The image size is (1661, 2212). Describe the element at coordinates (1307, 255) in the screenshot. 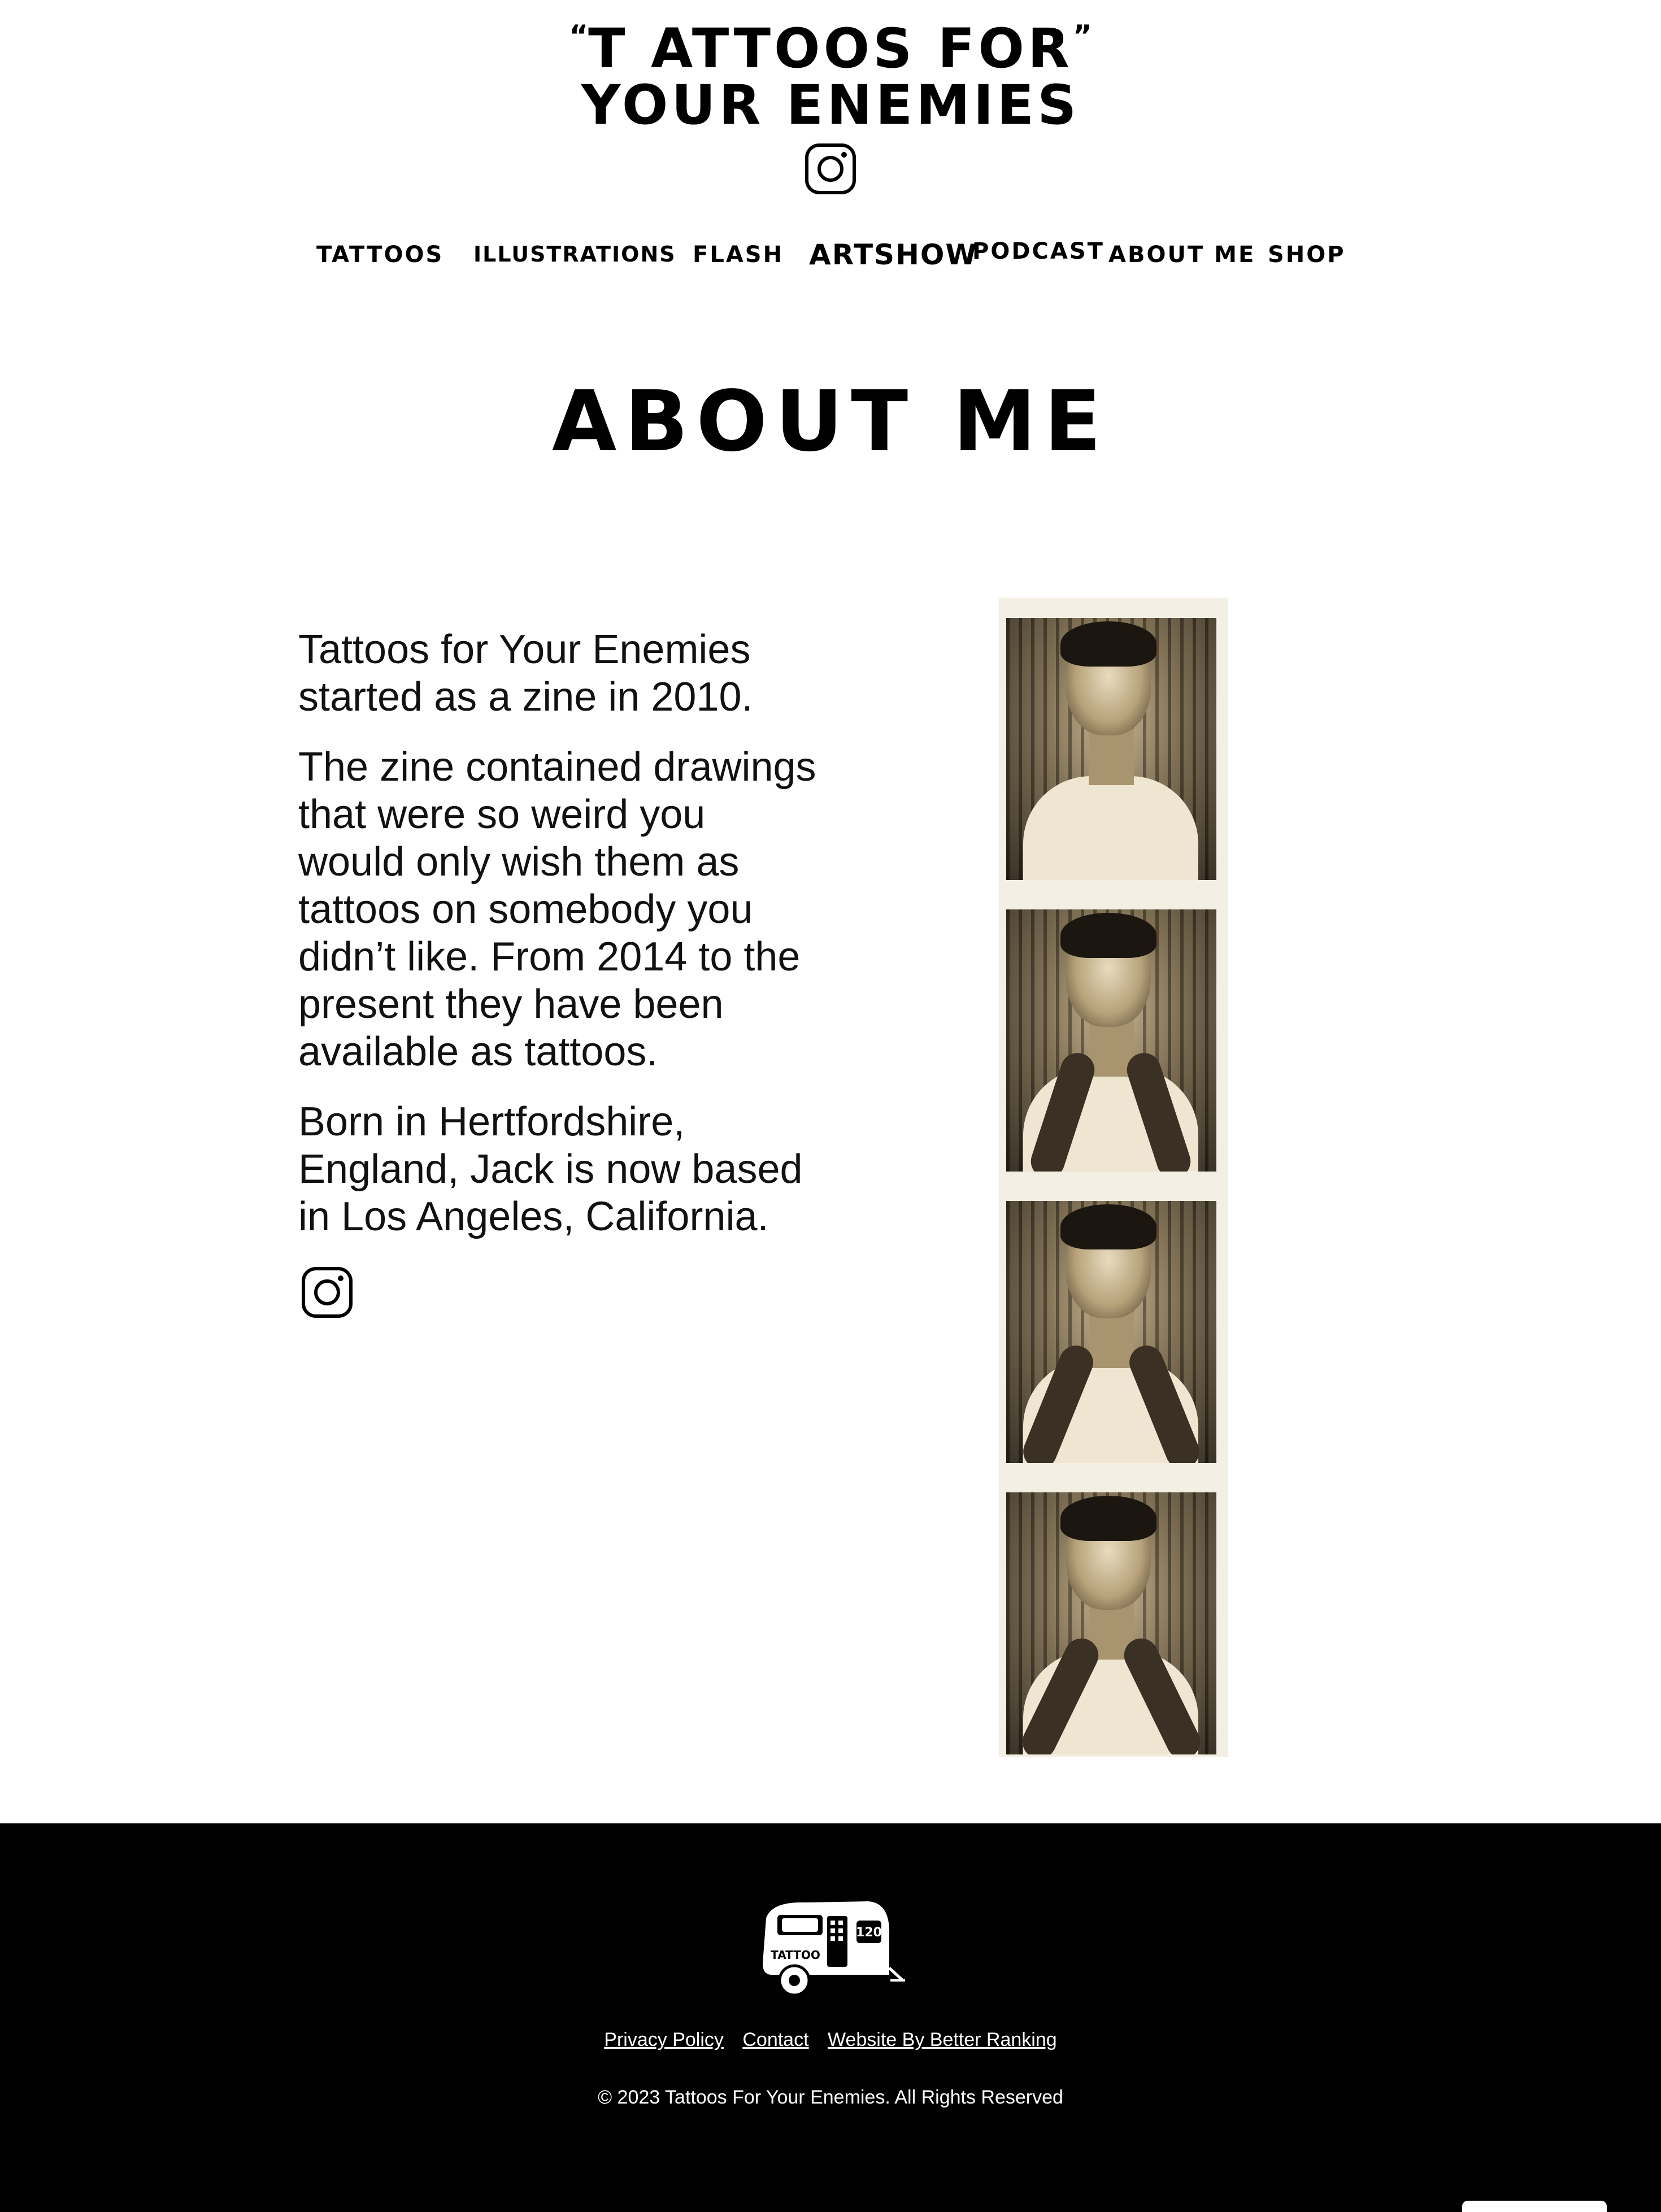

I see `nav-item-shop: SHOP` at that location.